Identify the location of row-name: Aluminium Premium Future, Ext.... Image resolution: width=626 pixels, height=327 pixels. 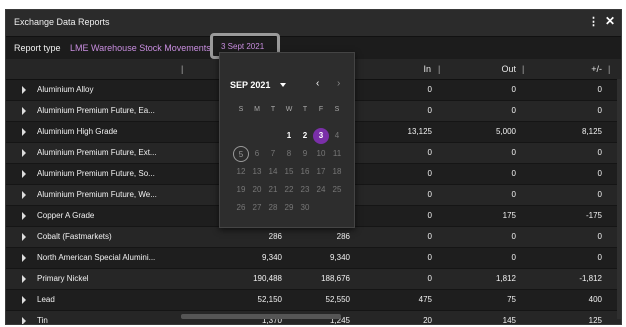
(97, 152).